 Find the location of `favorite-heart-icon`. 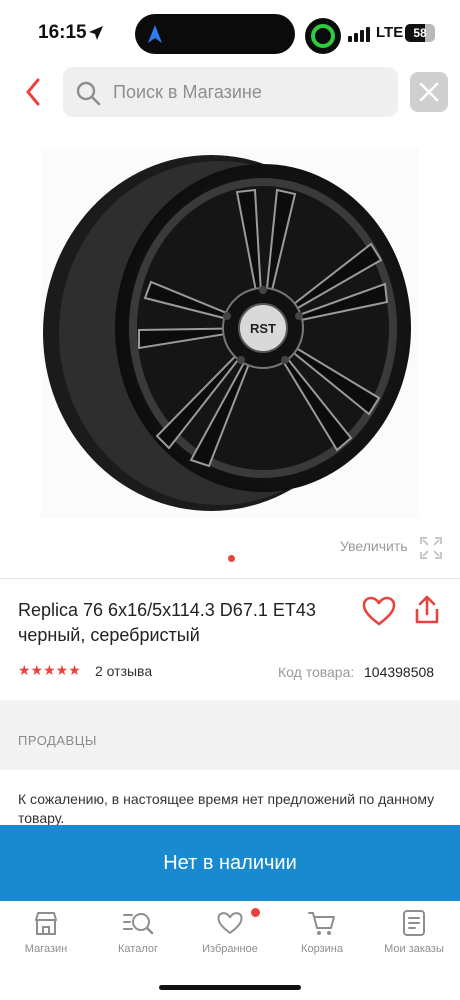

favorite-heart-icon is located at coordinates (379, 611).